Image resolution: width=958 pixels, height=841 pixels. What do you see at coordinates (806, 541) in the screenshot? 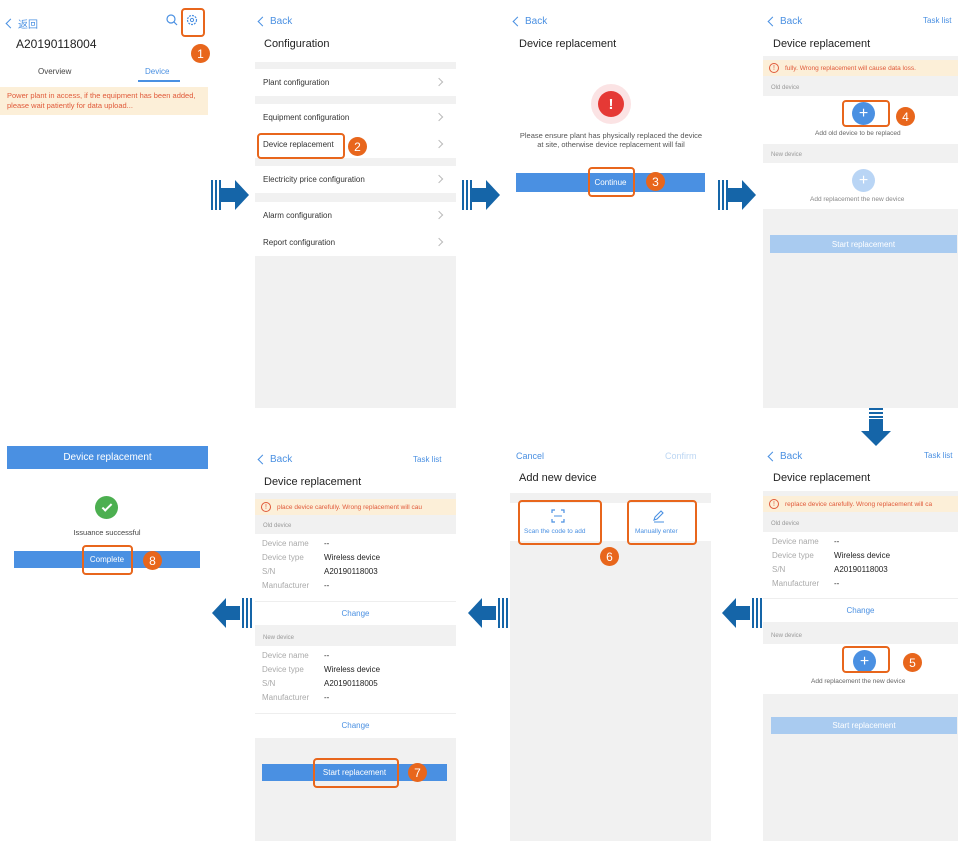
I see `old-device-name: Device name --` at bounding box center [806, 541].